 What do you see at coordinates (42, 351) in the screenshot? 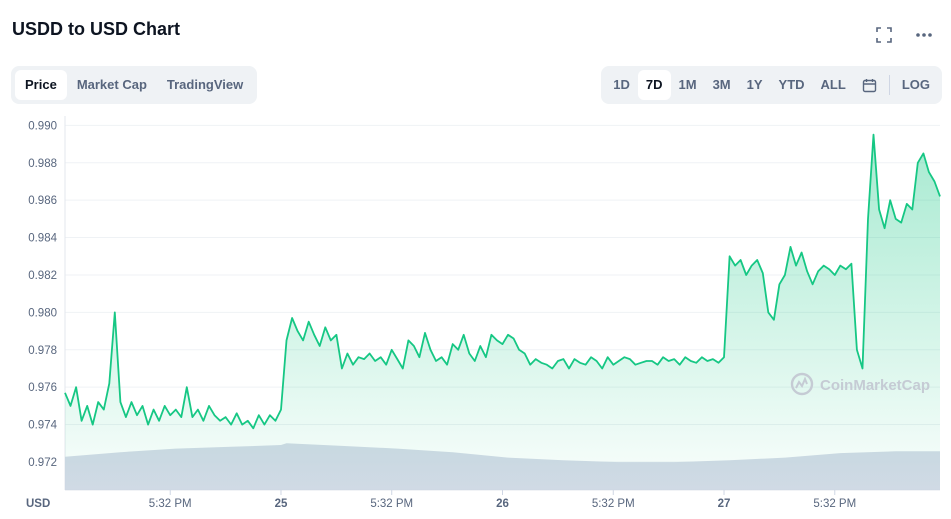
I see `y-tick-label: 0.978` at bounding box center [42, 351].